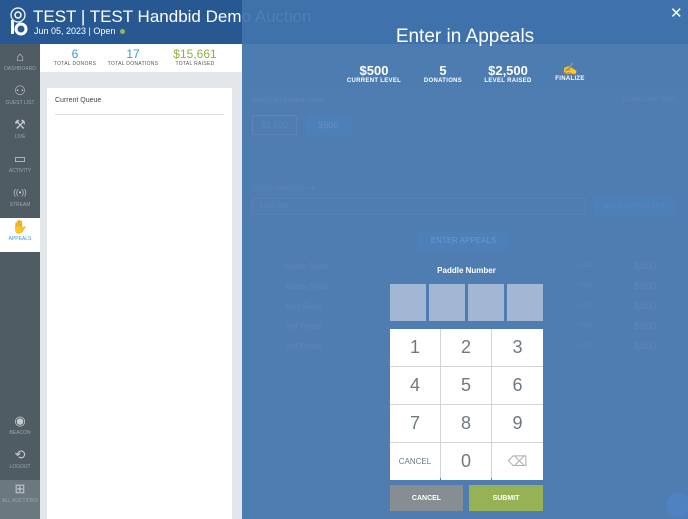 The image size is (688, 519). Describe the element at coordinates (123, 32) in the screenshot. I see `status-dot` at that location.